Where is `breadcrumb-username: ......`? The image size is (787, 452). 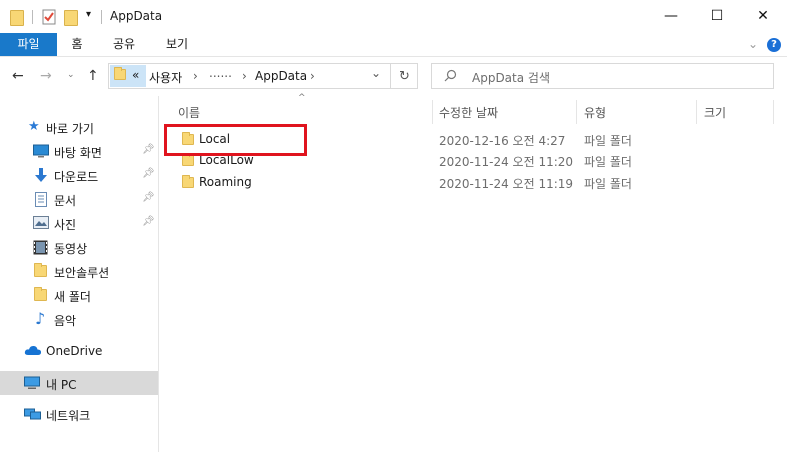 breadcrumb-username: ...... is located at coordinates (220, 73).